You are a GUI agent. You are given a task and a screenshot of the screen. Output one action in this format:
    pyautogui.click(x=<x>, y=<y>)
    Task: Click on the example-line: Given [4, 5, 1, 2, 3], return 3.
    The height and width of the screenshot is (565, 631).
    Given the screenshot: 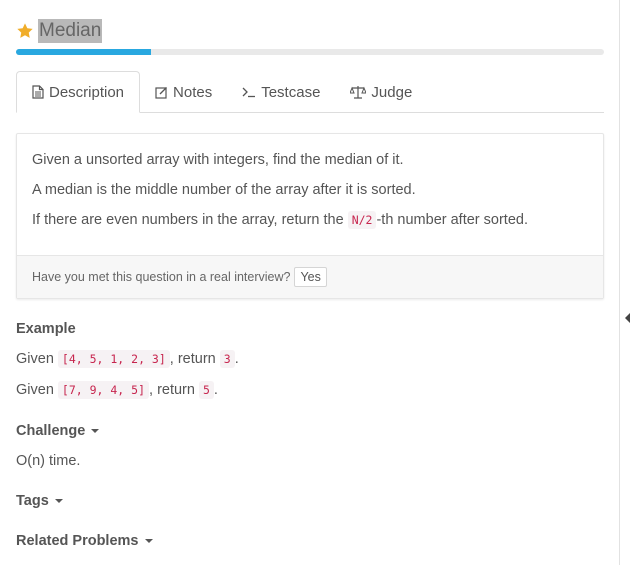 What is the action you would take?
    pyautogui.click(x=127, y=359)
    